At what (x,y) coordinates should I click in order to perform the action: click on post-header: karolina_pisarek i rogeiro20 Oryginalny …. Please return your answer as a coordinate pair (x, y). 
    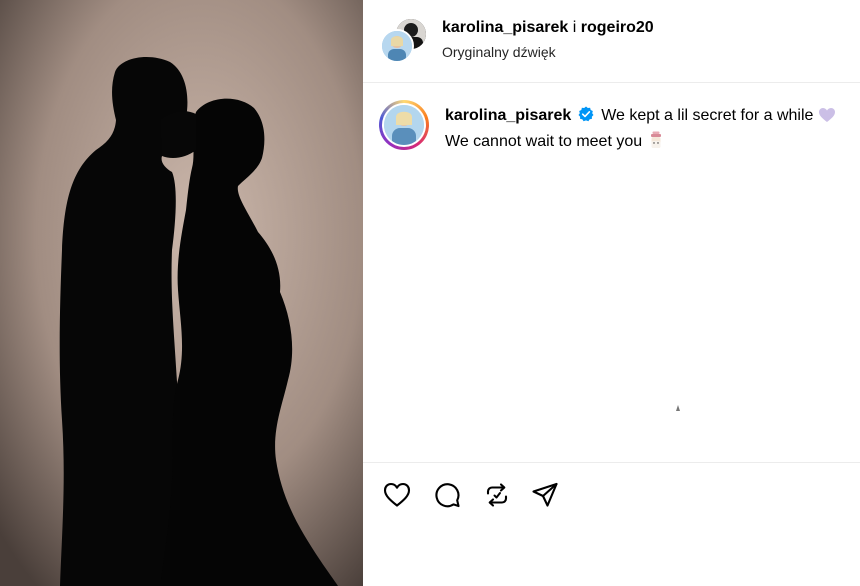
    Looking at the image, I should click on (611, 41).